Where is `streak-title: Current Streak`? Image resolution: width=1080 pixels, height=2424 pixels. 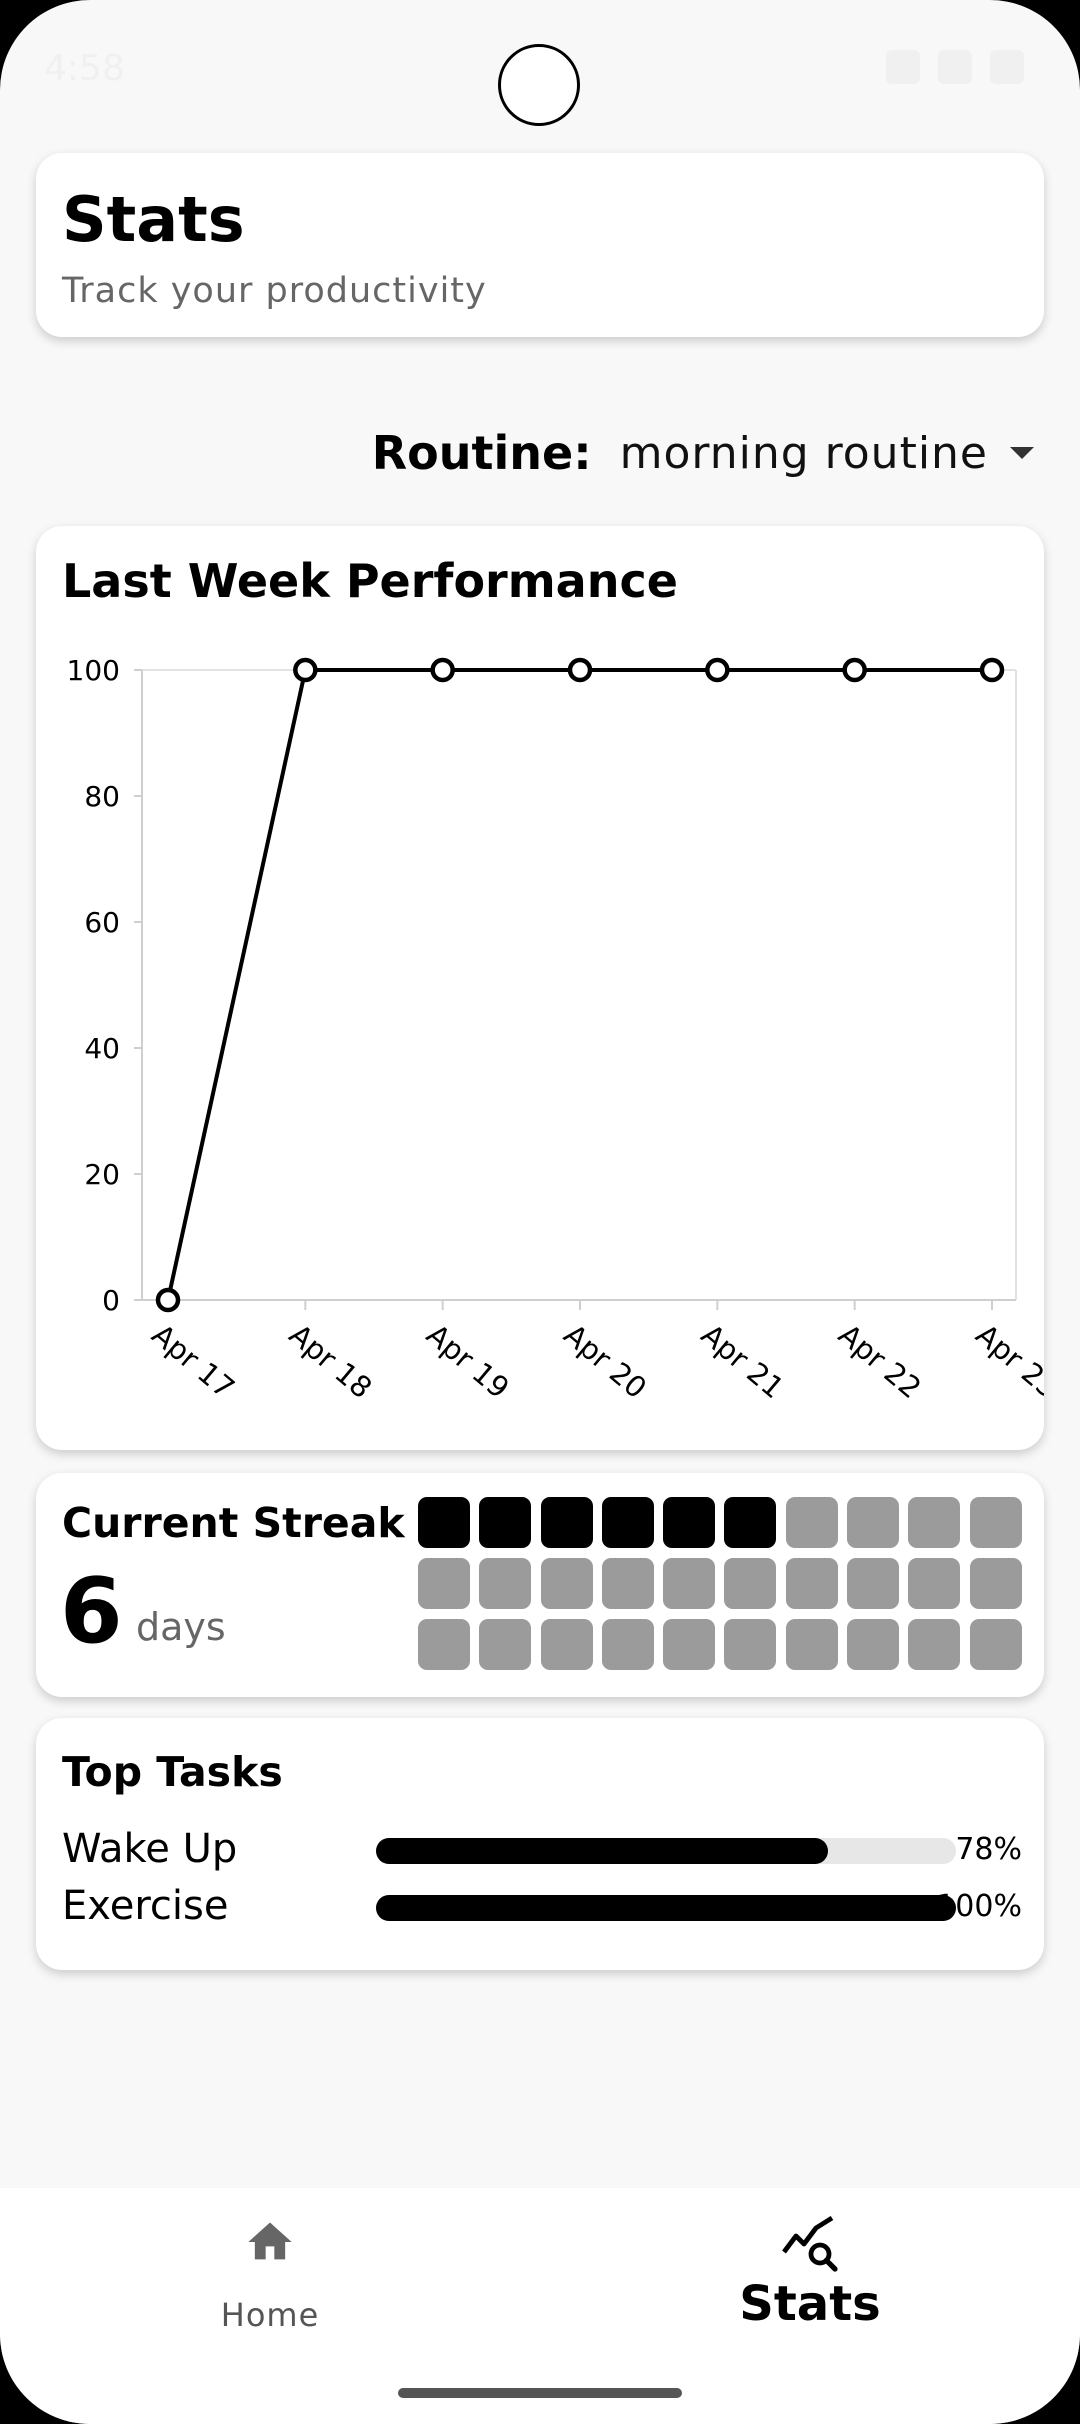
streak-title: Current Streak is located at coordinates (233, 1523).